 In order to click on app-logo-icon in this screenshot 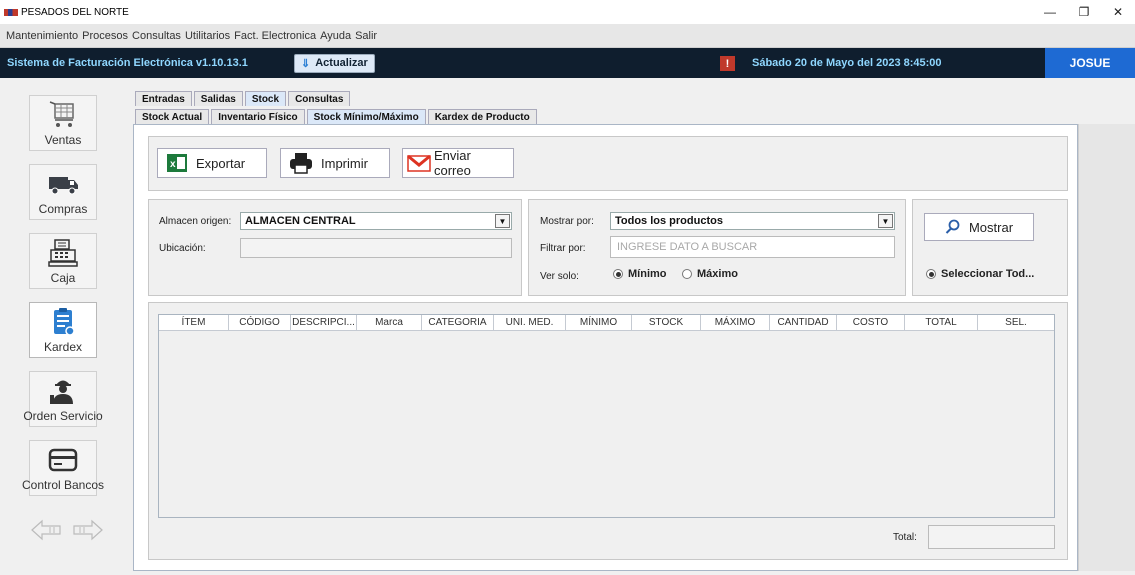, I will do `click(11, 12)`.